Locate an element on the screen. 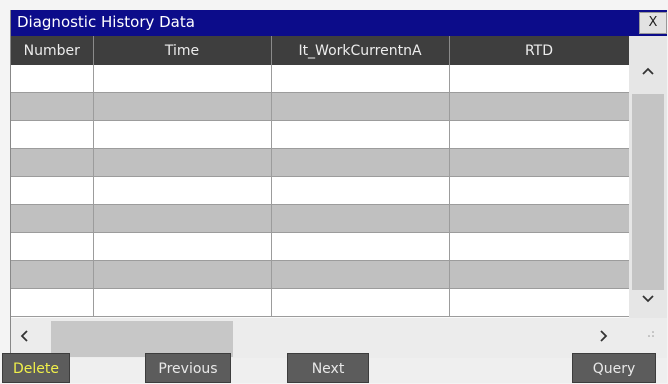 This screenshot has height=384, width=668. header-row: Number Time It_WorkCurrentnA RTD is located at coordinates (320, 50).